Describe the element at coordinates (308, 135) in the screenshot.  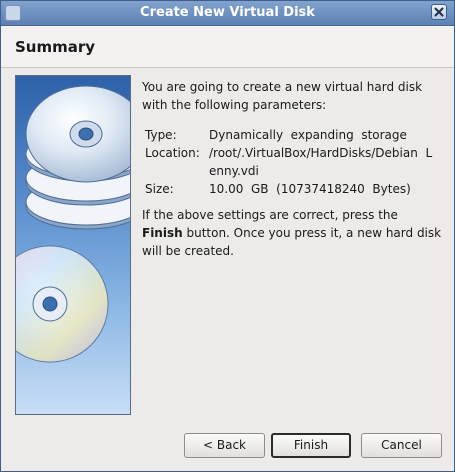
I see `param-value: Dynamically expanding storage` at that location.